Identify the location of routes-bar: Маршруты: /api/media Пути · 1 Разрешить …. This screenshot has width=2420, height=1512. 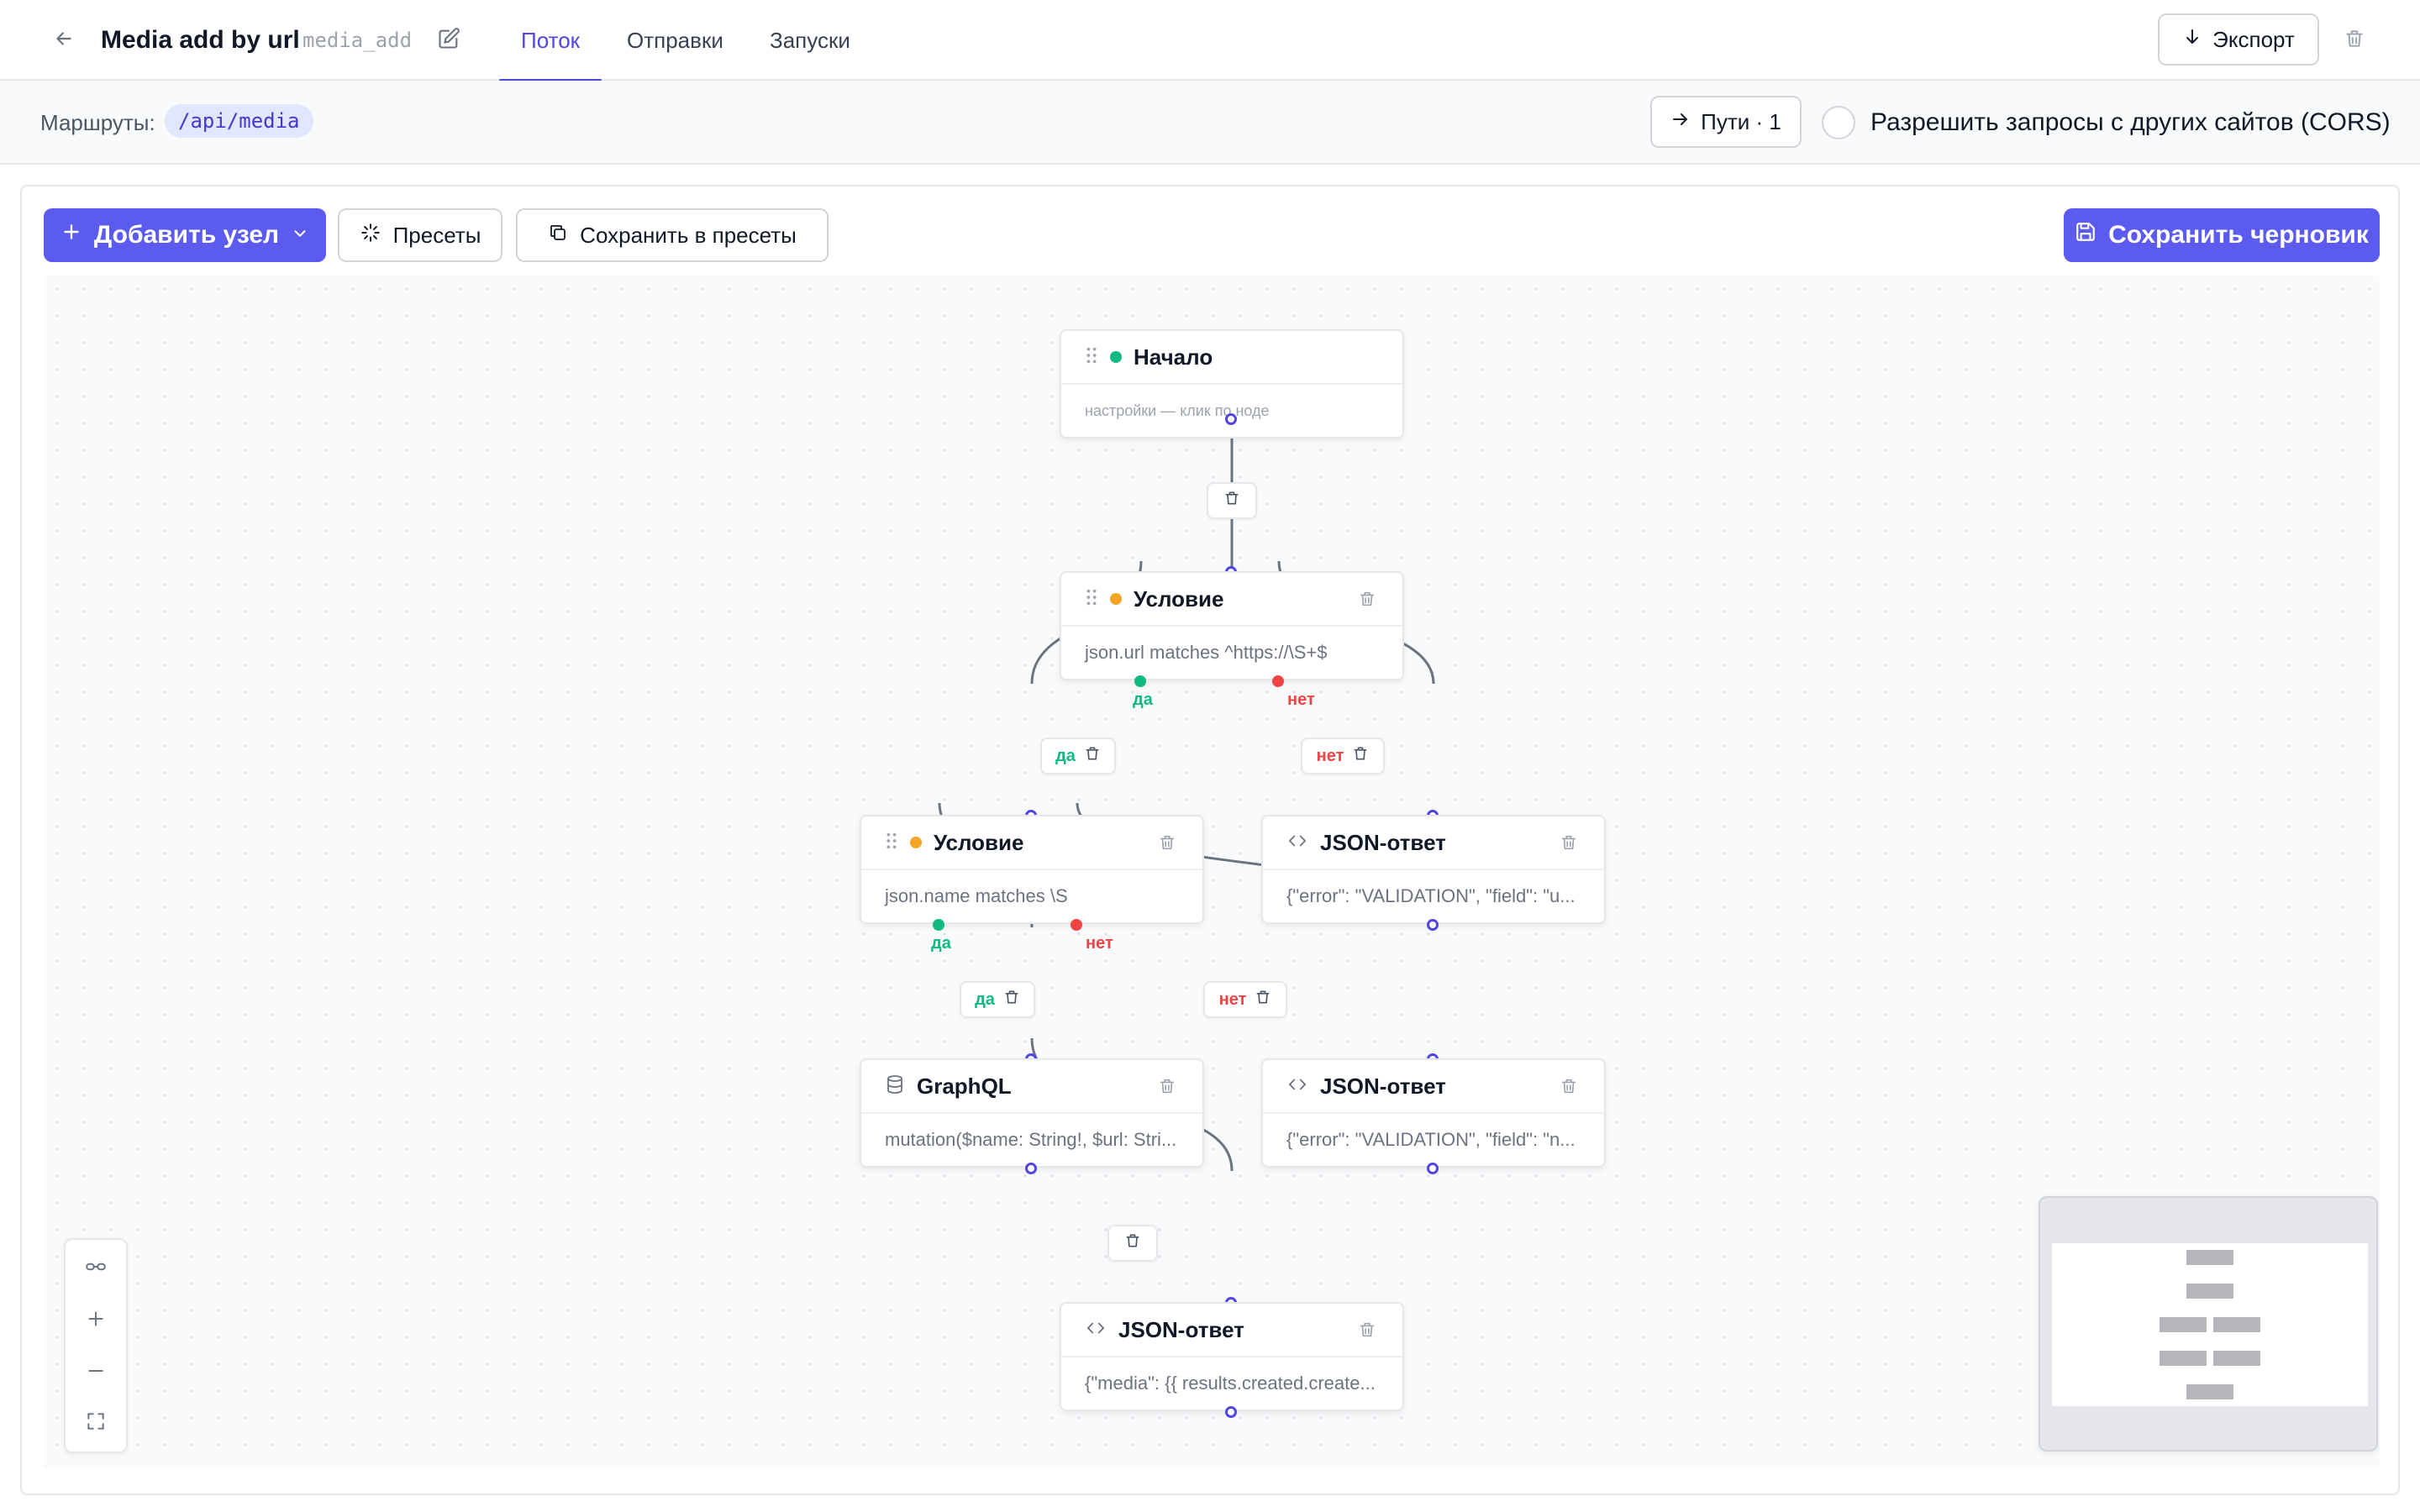
(1210, 123).